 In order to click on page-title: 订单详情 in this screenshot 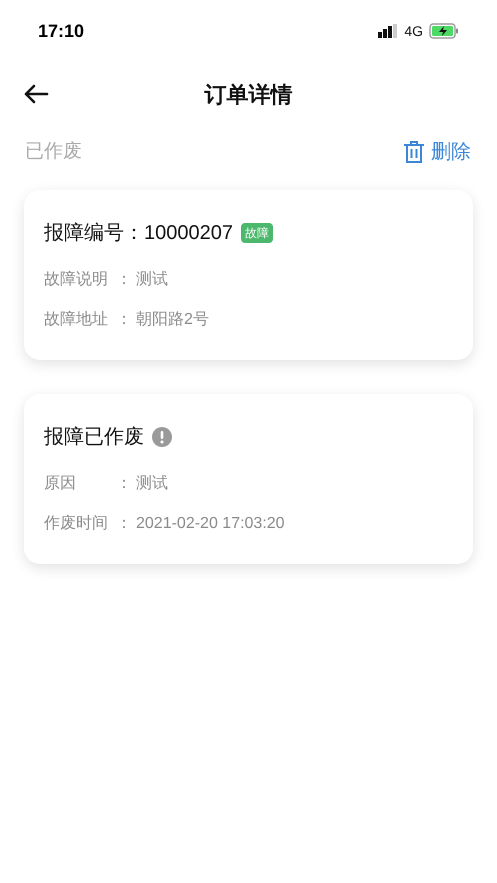, I will do `click(248, 94)`.